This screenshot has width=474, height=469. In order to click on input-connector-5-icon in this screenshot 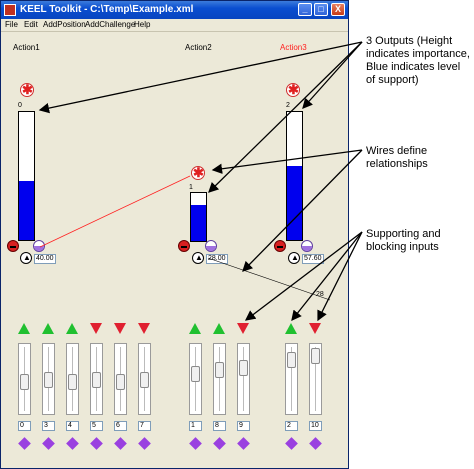, I will do `click(120, 443)`.